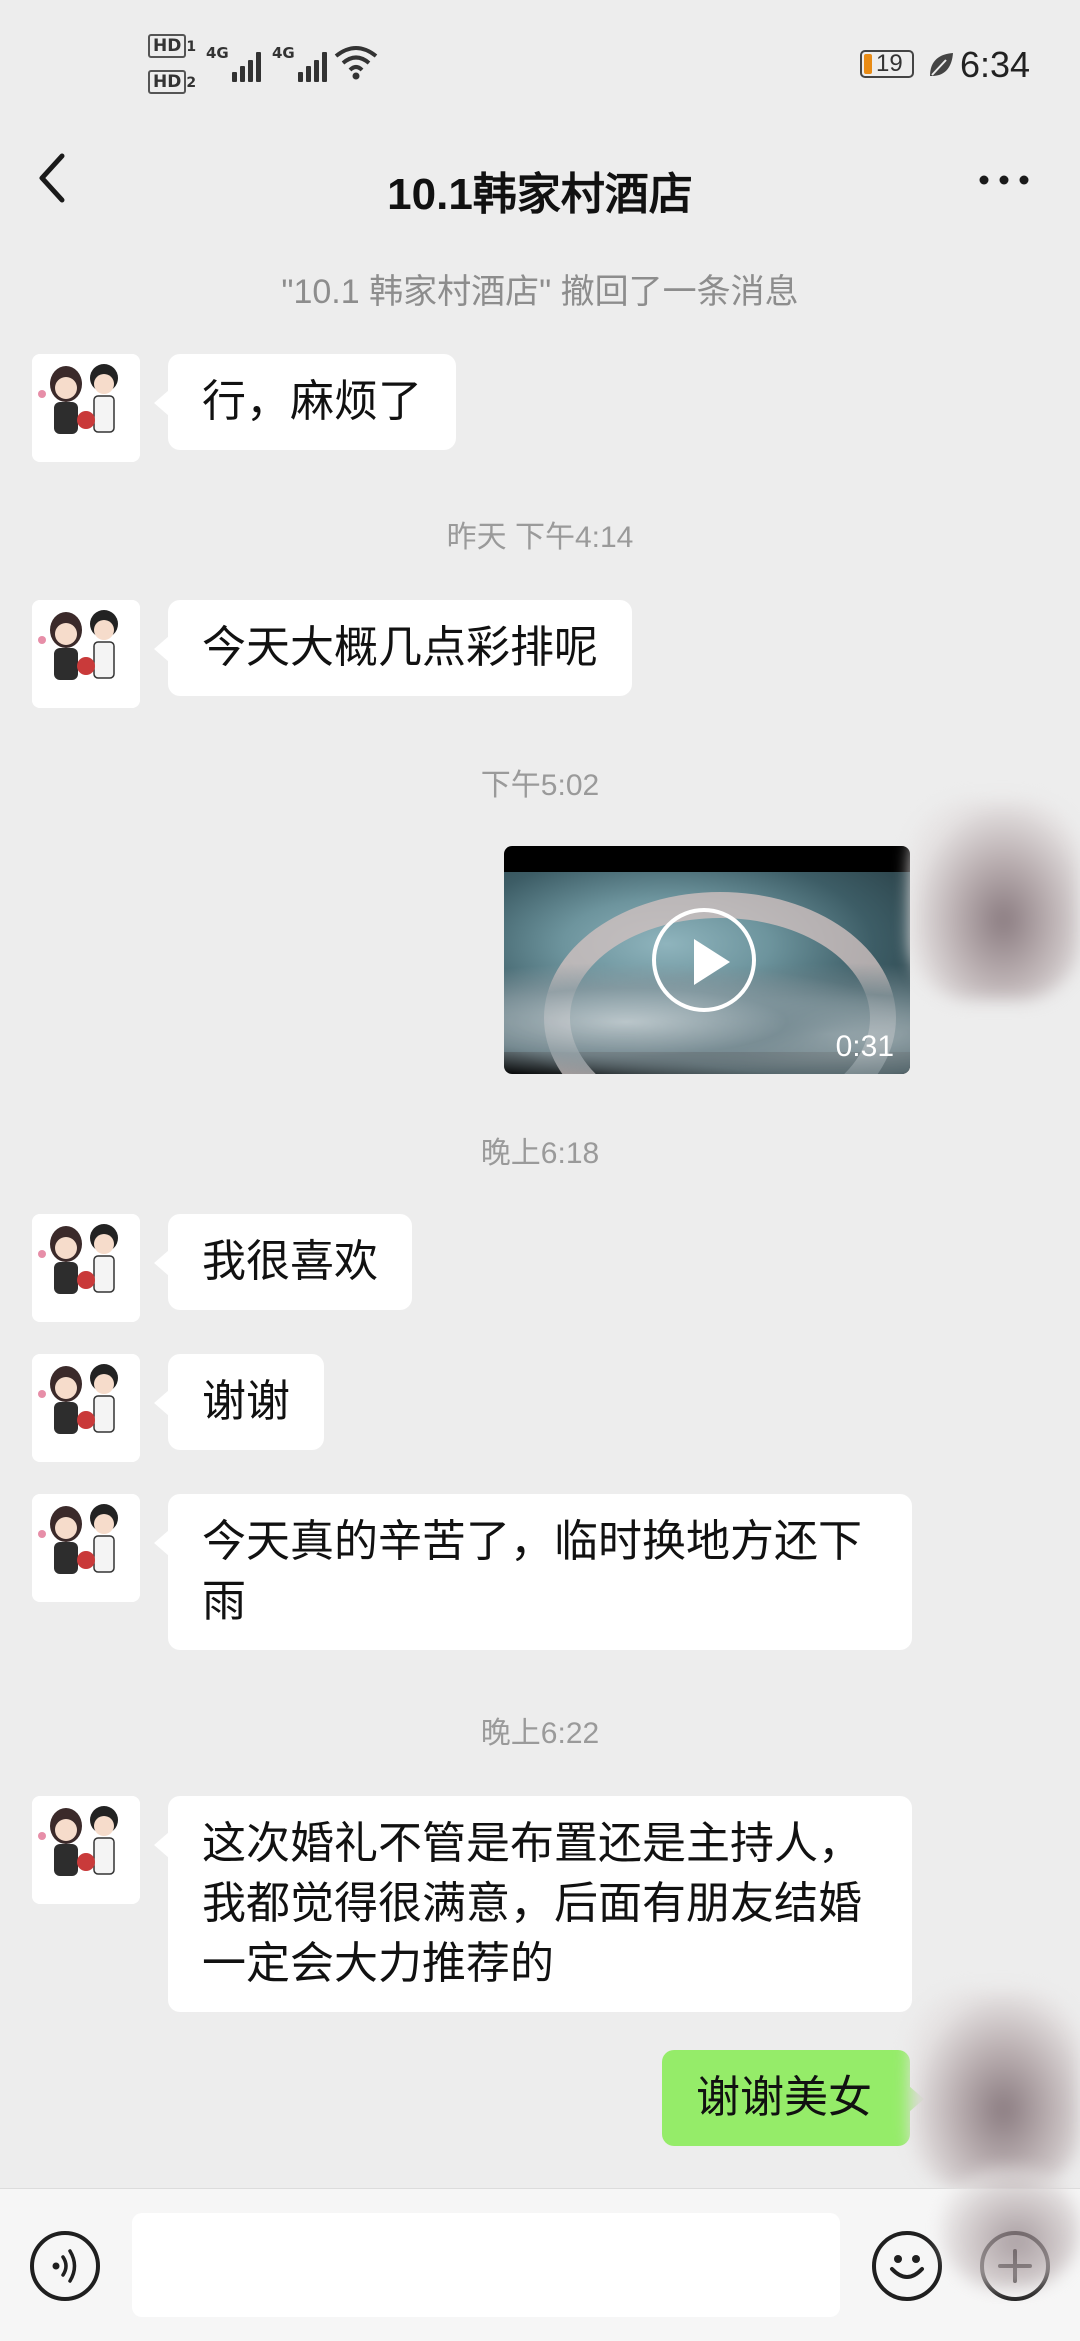 This screenshot has width=1080, height=2341. What do you see at coordinates (172, 46) in the screenshot?
I see `hd-badge-1: HD 1` at bounding box center [172, 46].